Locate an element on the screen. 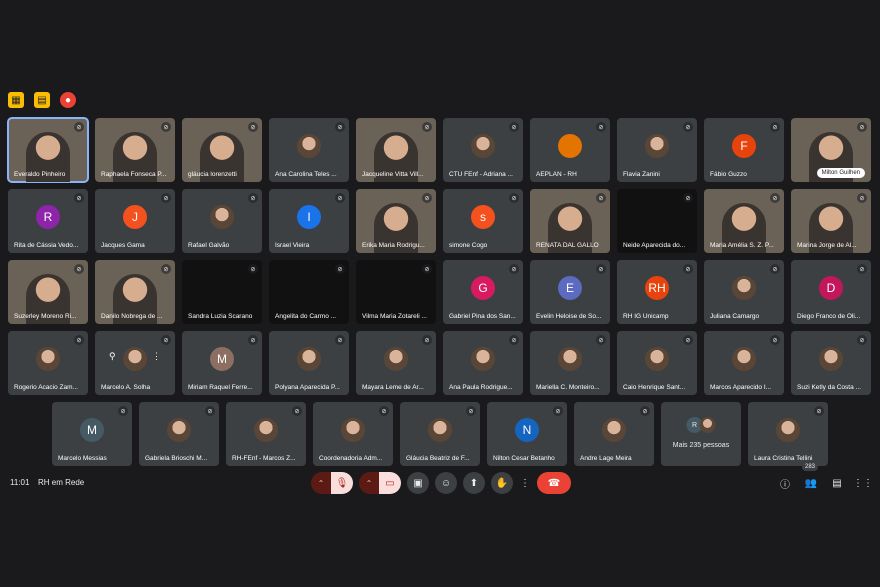 The width and height of the screenshot is (880, 587). avatar: N is located at coordinates (527, 430).